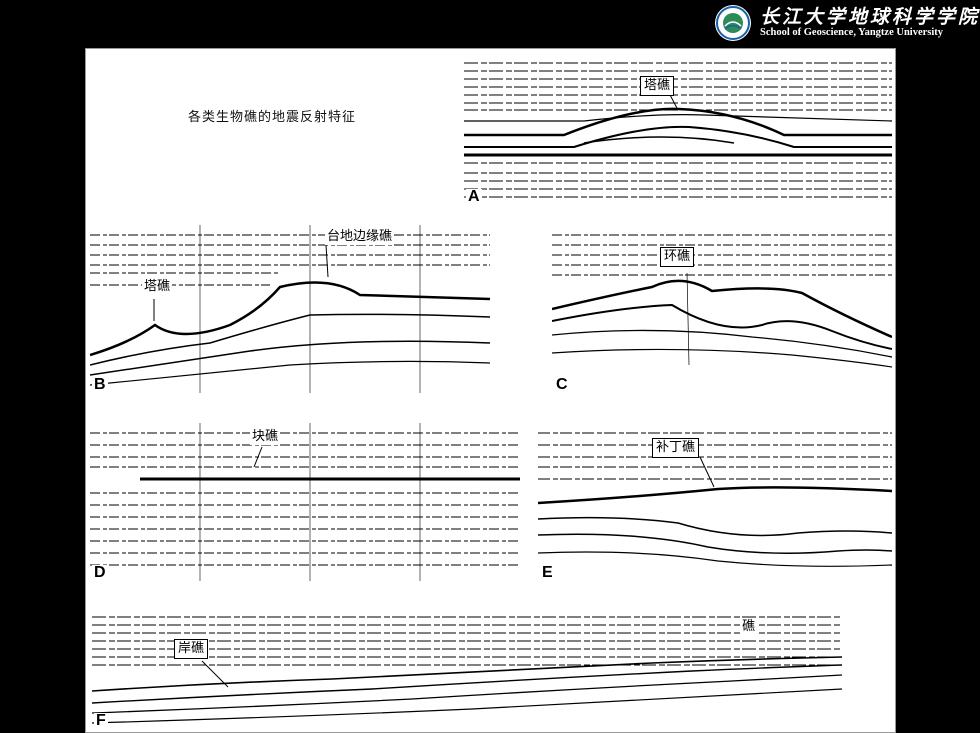 This screenshot has height=733, width=980. I want to click on seismic-panel-c: 环礁 C, so click(722, 309).